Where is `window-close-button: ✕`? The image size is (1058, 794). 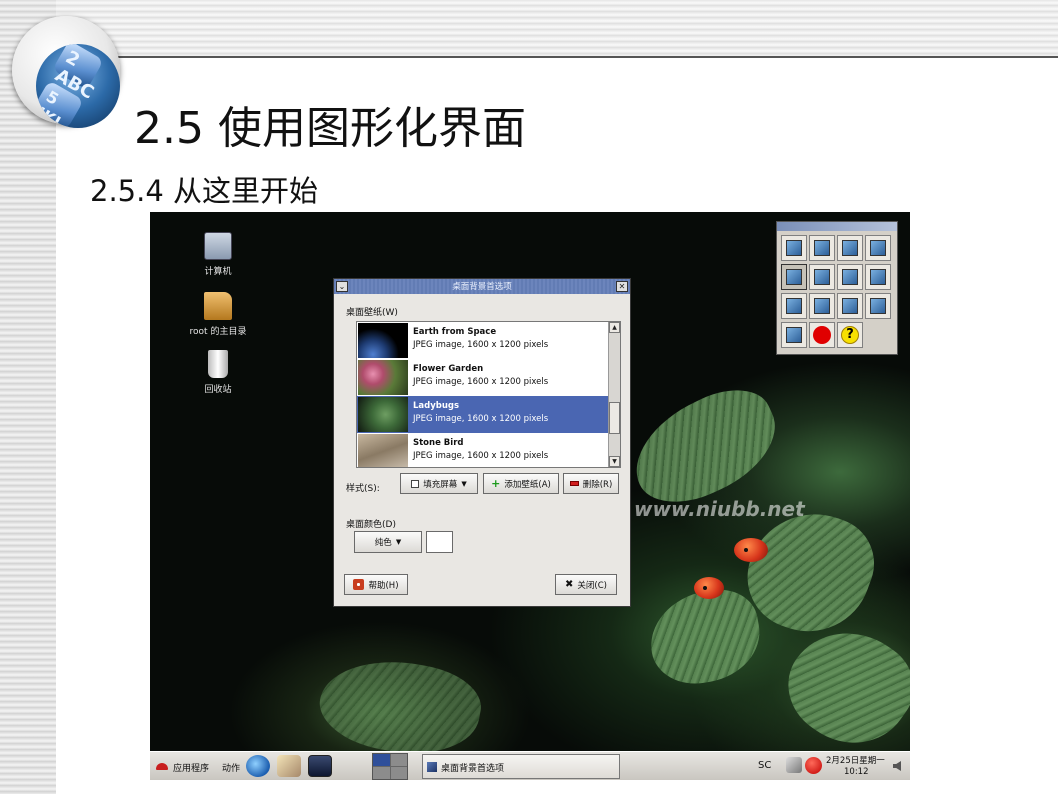 window-close-button: ✕ is located at coordinates (622, 286).